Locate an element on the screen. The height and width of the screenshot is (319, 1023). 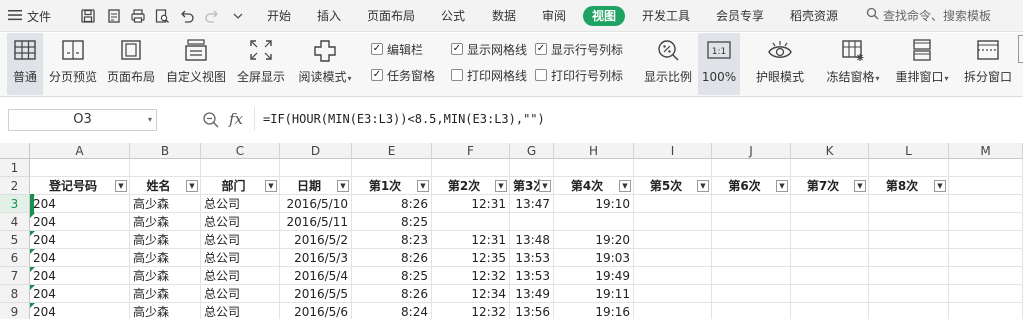
tab-review: 审阅 is located at coordinates (554, 16).